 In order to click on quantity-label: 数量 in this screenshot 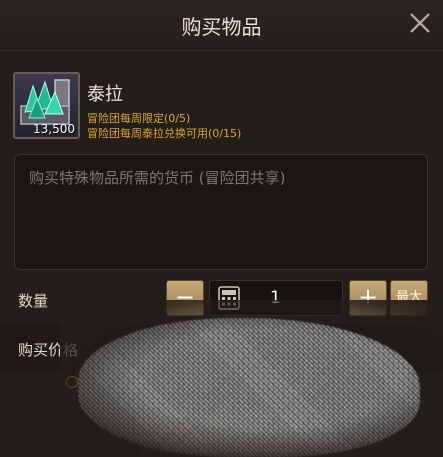, I will do `click(33, 301)`.